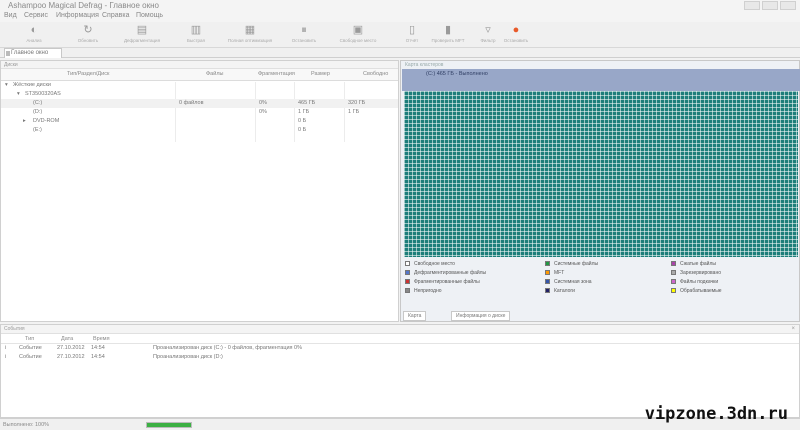 The width and height of the screenshot is (800, 430). I want to click on col-size: Размер, so click(320, 74).